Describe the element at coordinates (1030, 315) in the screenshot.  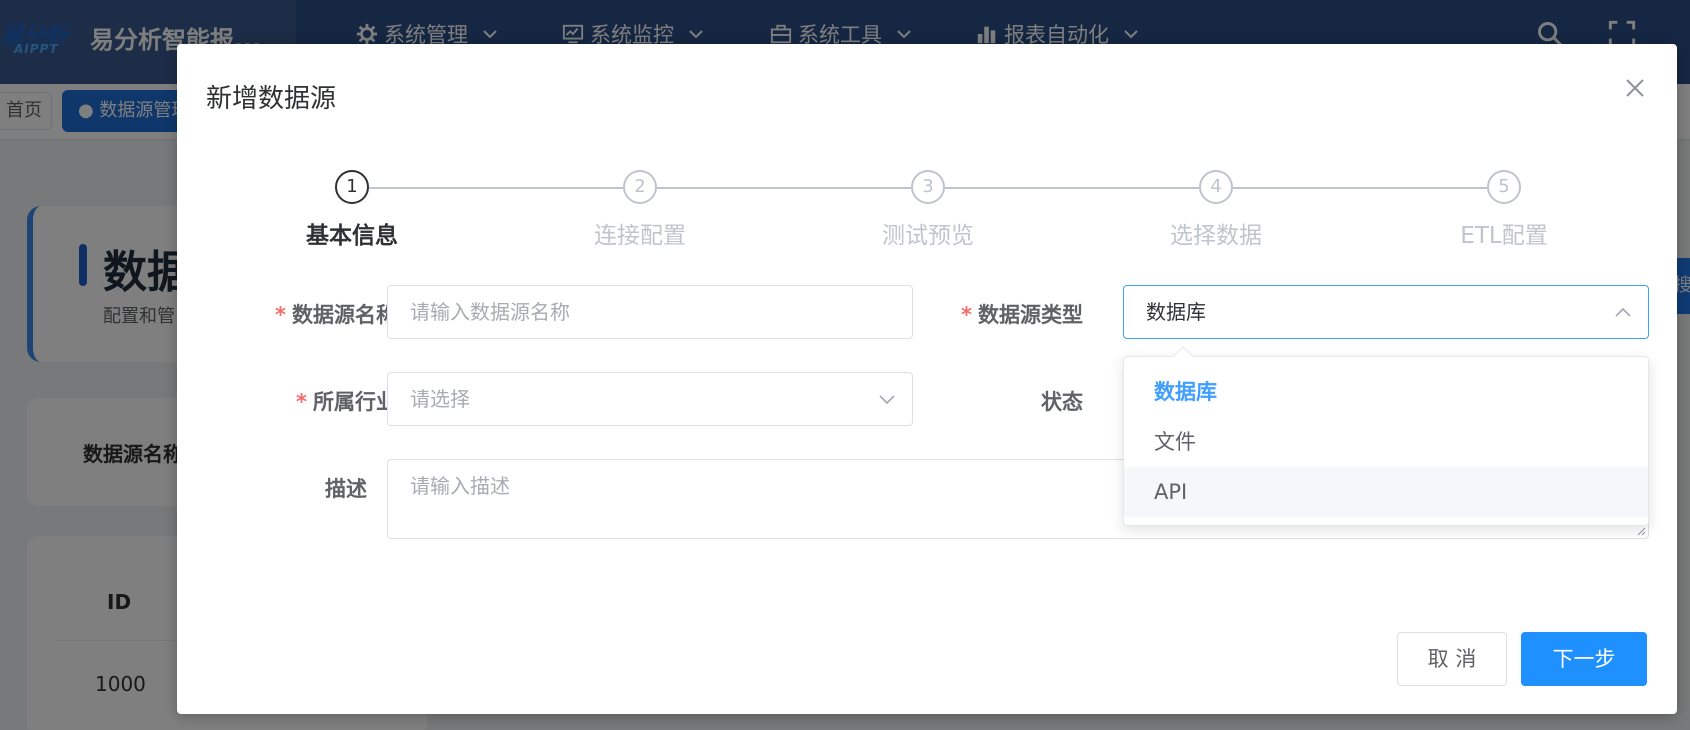
I see `label-text: 数据源类型` at that location.